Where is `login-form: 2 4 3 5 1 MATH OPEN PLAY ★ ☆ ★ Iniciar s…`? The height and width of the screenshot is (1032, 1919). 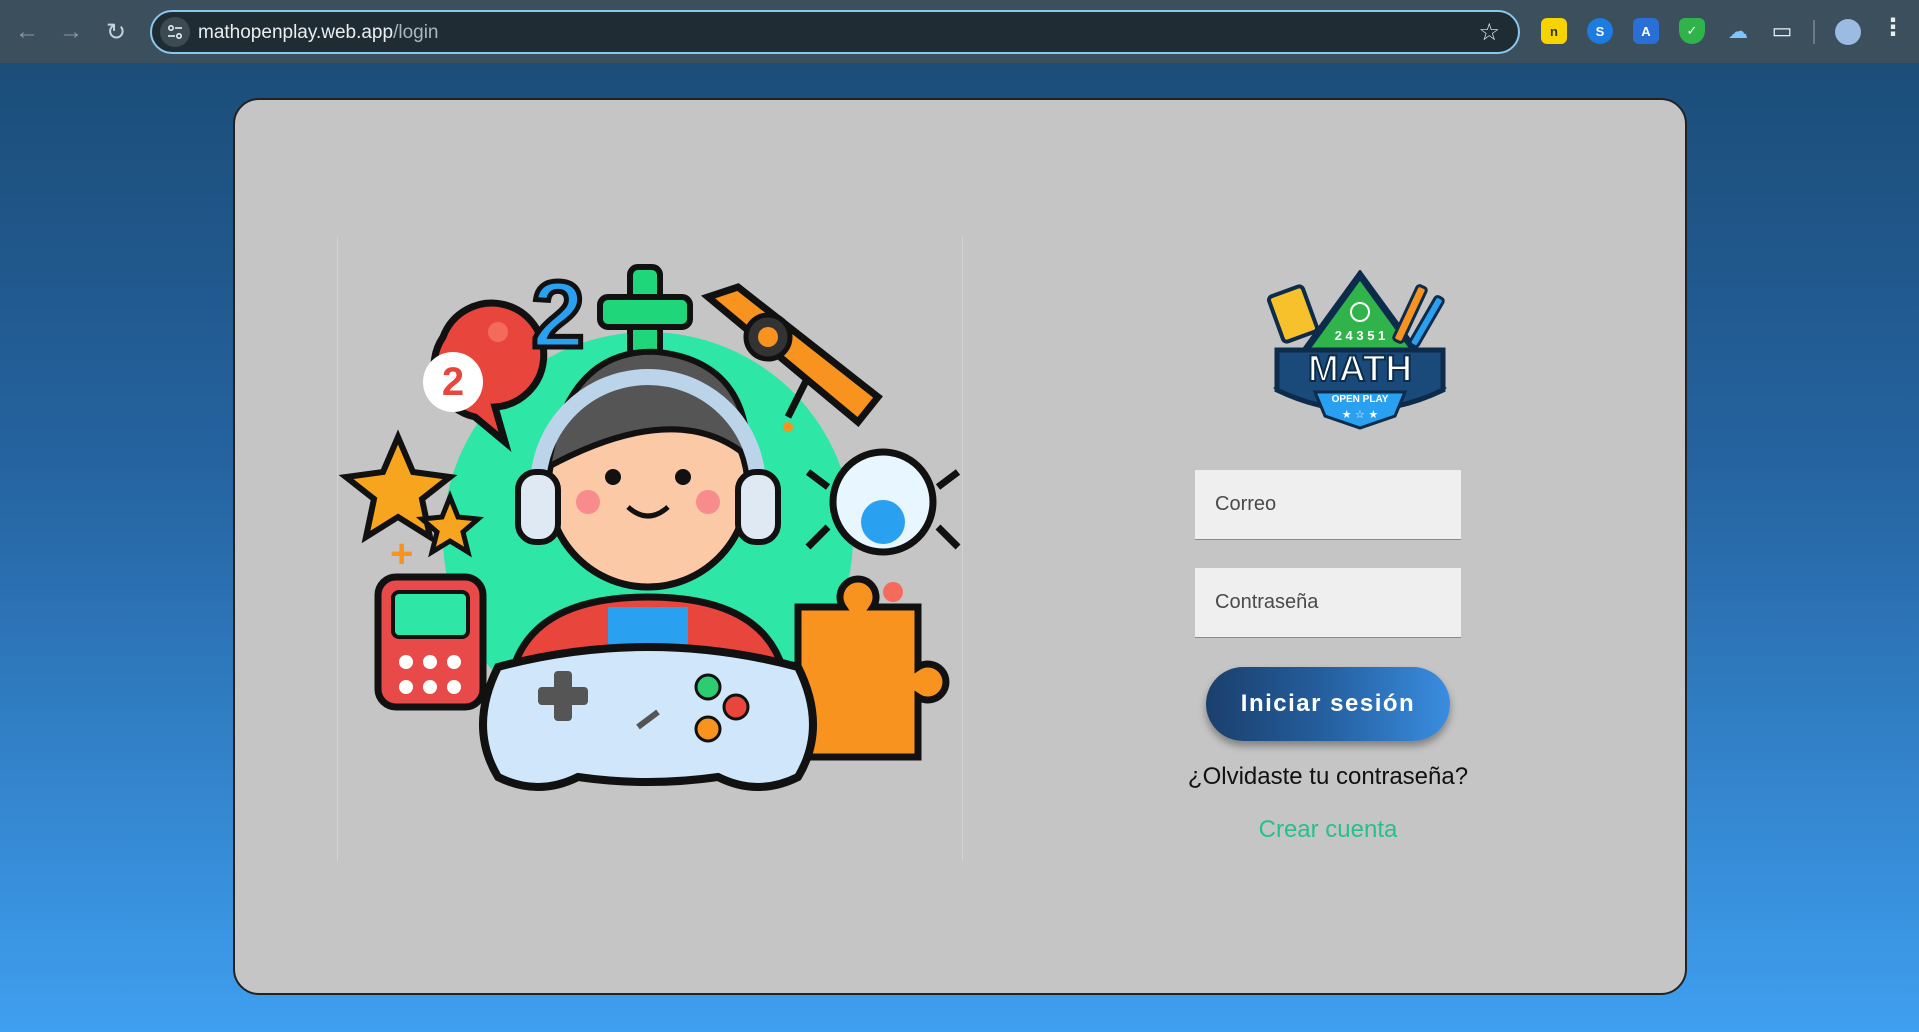 login-form: 2 4 3 5 1 MATH OPEN PLAY ★ ☆ ★ Iniciar s… is located at coordinates (1365, 569).